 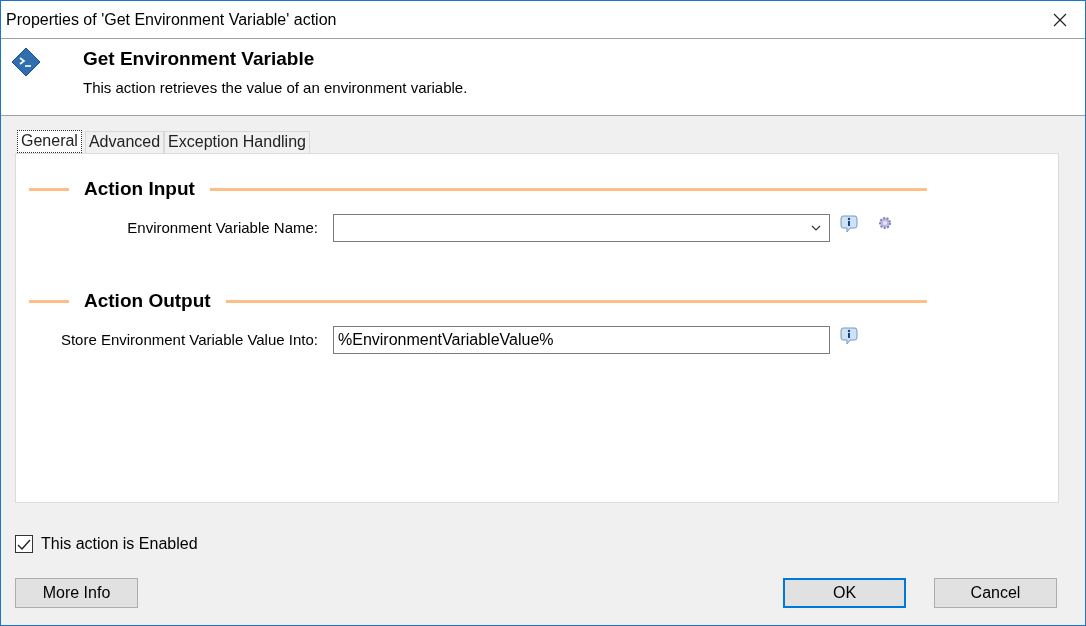 What do you see at coordinates (139, 189) in the screenshot?
I see `section-title: Action Input` at bounding box center [139, 189].